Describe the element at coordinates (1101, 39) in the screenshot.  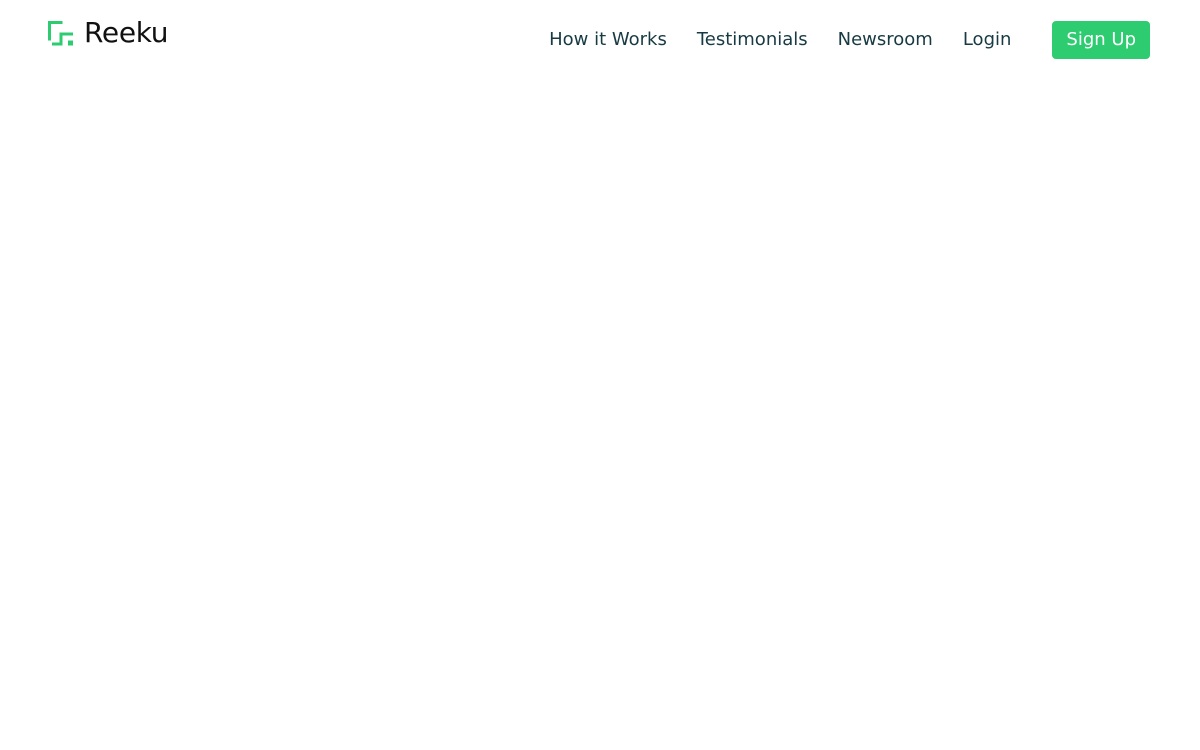
I see `sign-up-button: Sign Up` at that location.